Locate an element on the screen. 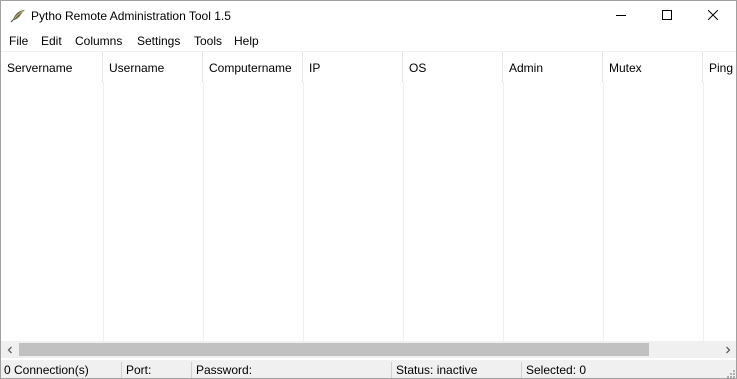  menu-edit: Edit is located at coordinates (51, 41).